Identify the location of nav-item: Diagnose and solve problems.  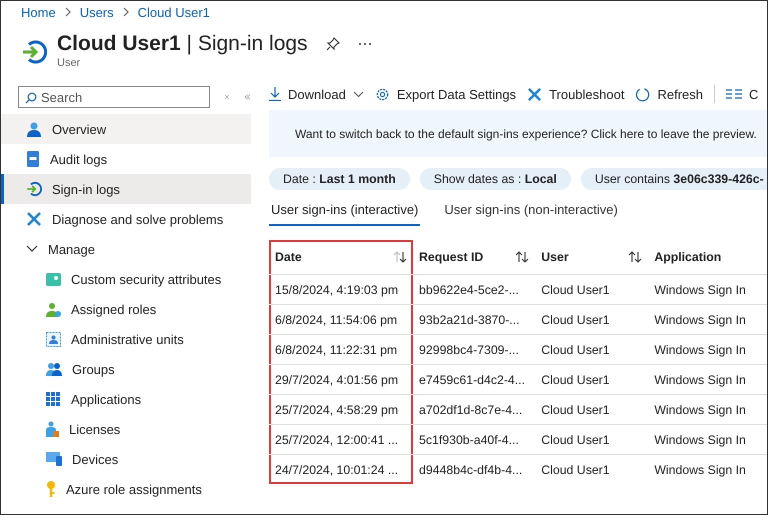
(126, 219).